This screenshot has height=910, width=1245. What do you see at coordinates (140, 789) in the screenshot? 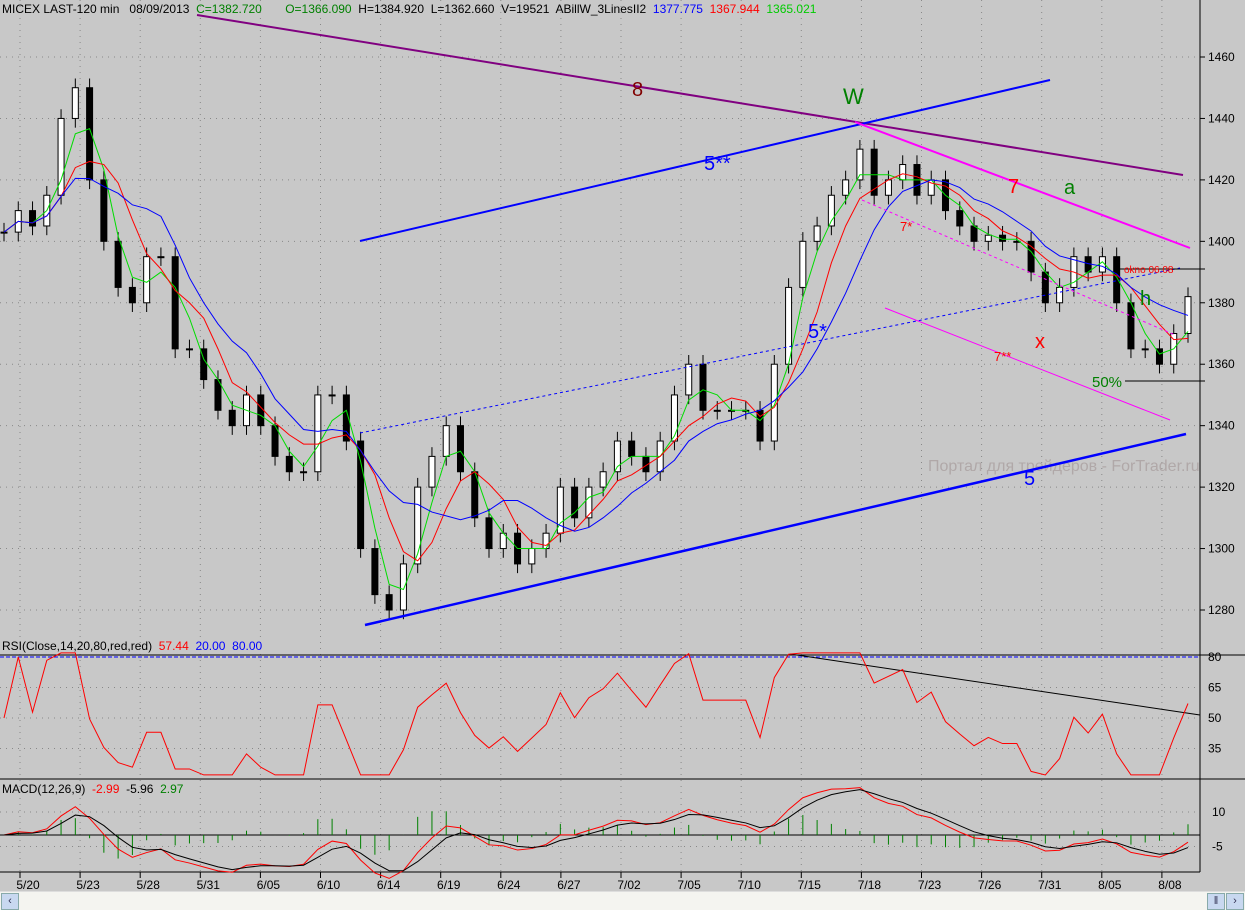
I see `macd-signal: -5.96` at bounding box center [140, 789].